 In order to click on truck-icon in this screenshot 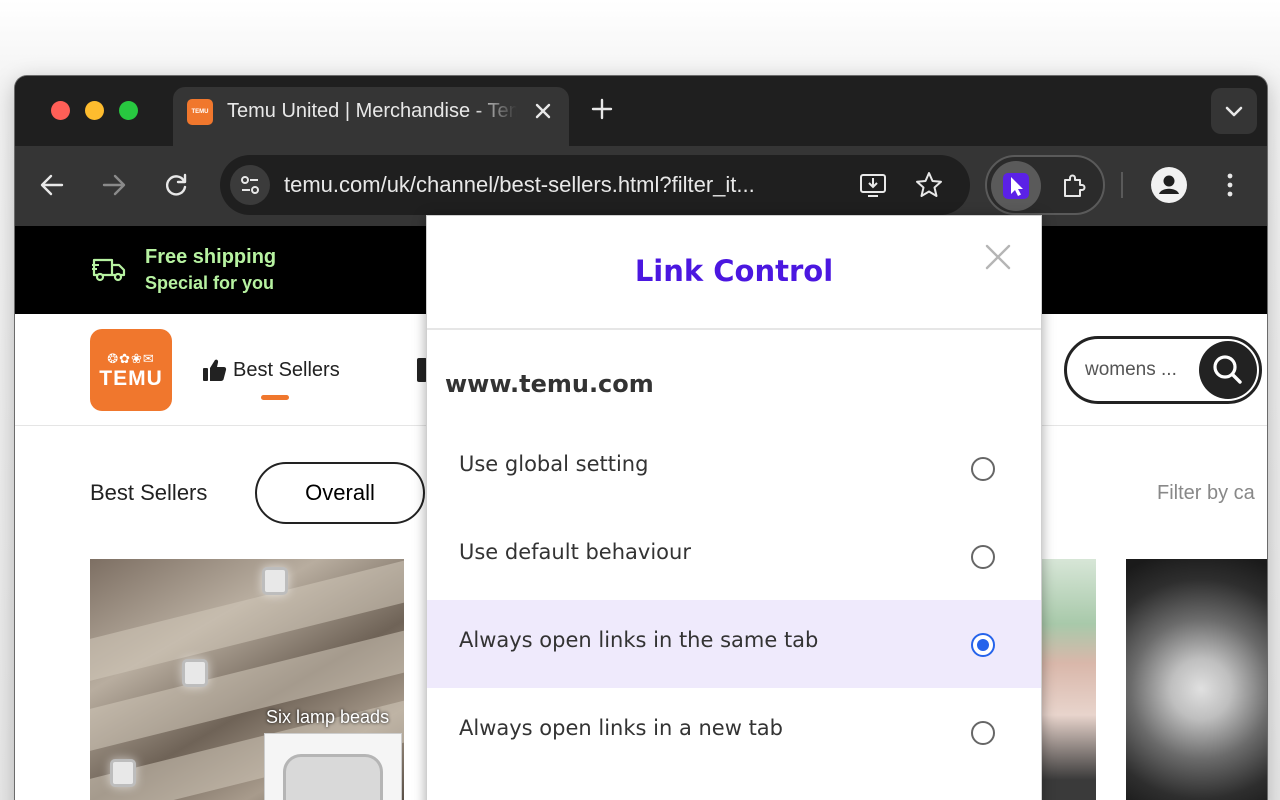, I will do `click(109, 269)`.